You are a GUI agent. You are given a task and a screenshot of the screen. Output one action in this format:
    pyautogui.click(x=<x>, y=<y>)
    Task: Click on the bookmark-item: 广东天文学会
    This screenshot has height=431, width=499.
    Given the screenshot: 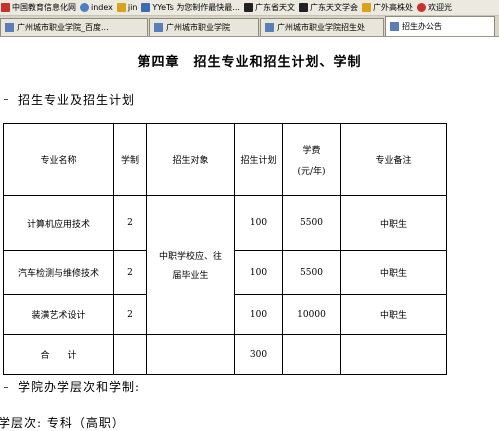 What is the action you would take?
    pyautogui.click(x=329, y=7)
    